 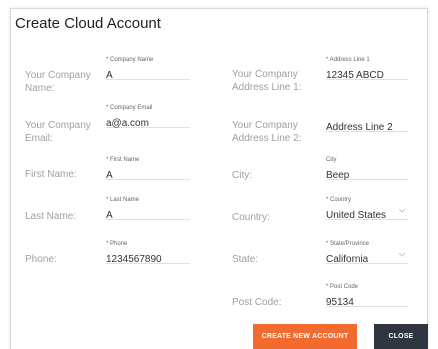 I want to click on post-code-input: 95134, so click(x=340, y=302).